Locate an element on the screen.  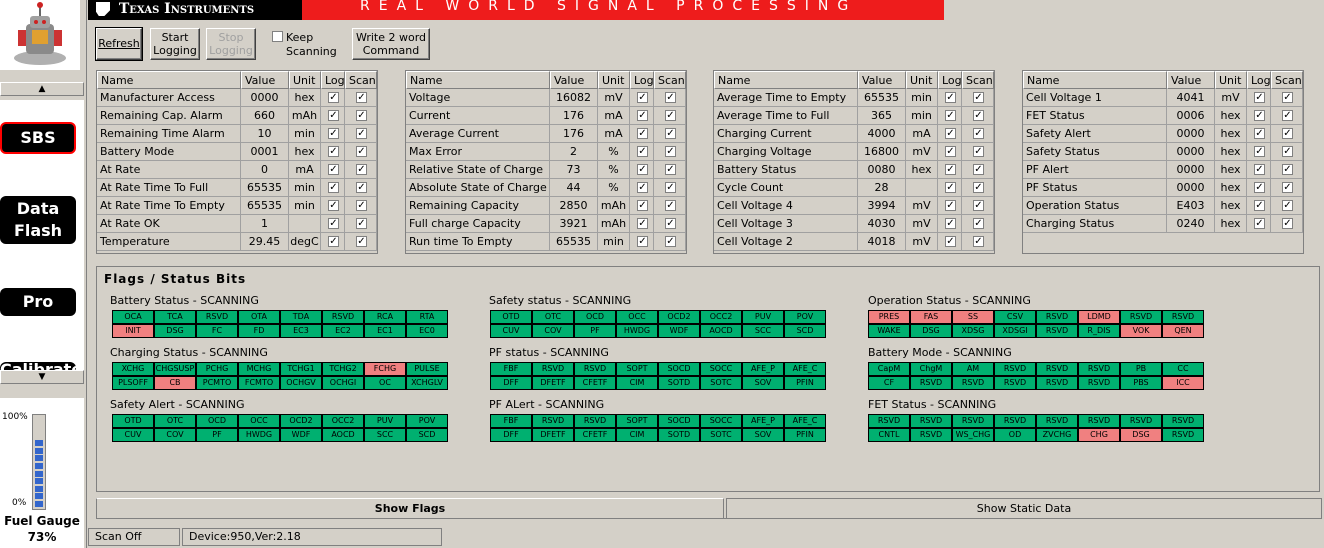
flag-bit: COV is located at coordinates (175, 435).